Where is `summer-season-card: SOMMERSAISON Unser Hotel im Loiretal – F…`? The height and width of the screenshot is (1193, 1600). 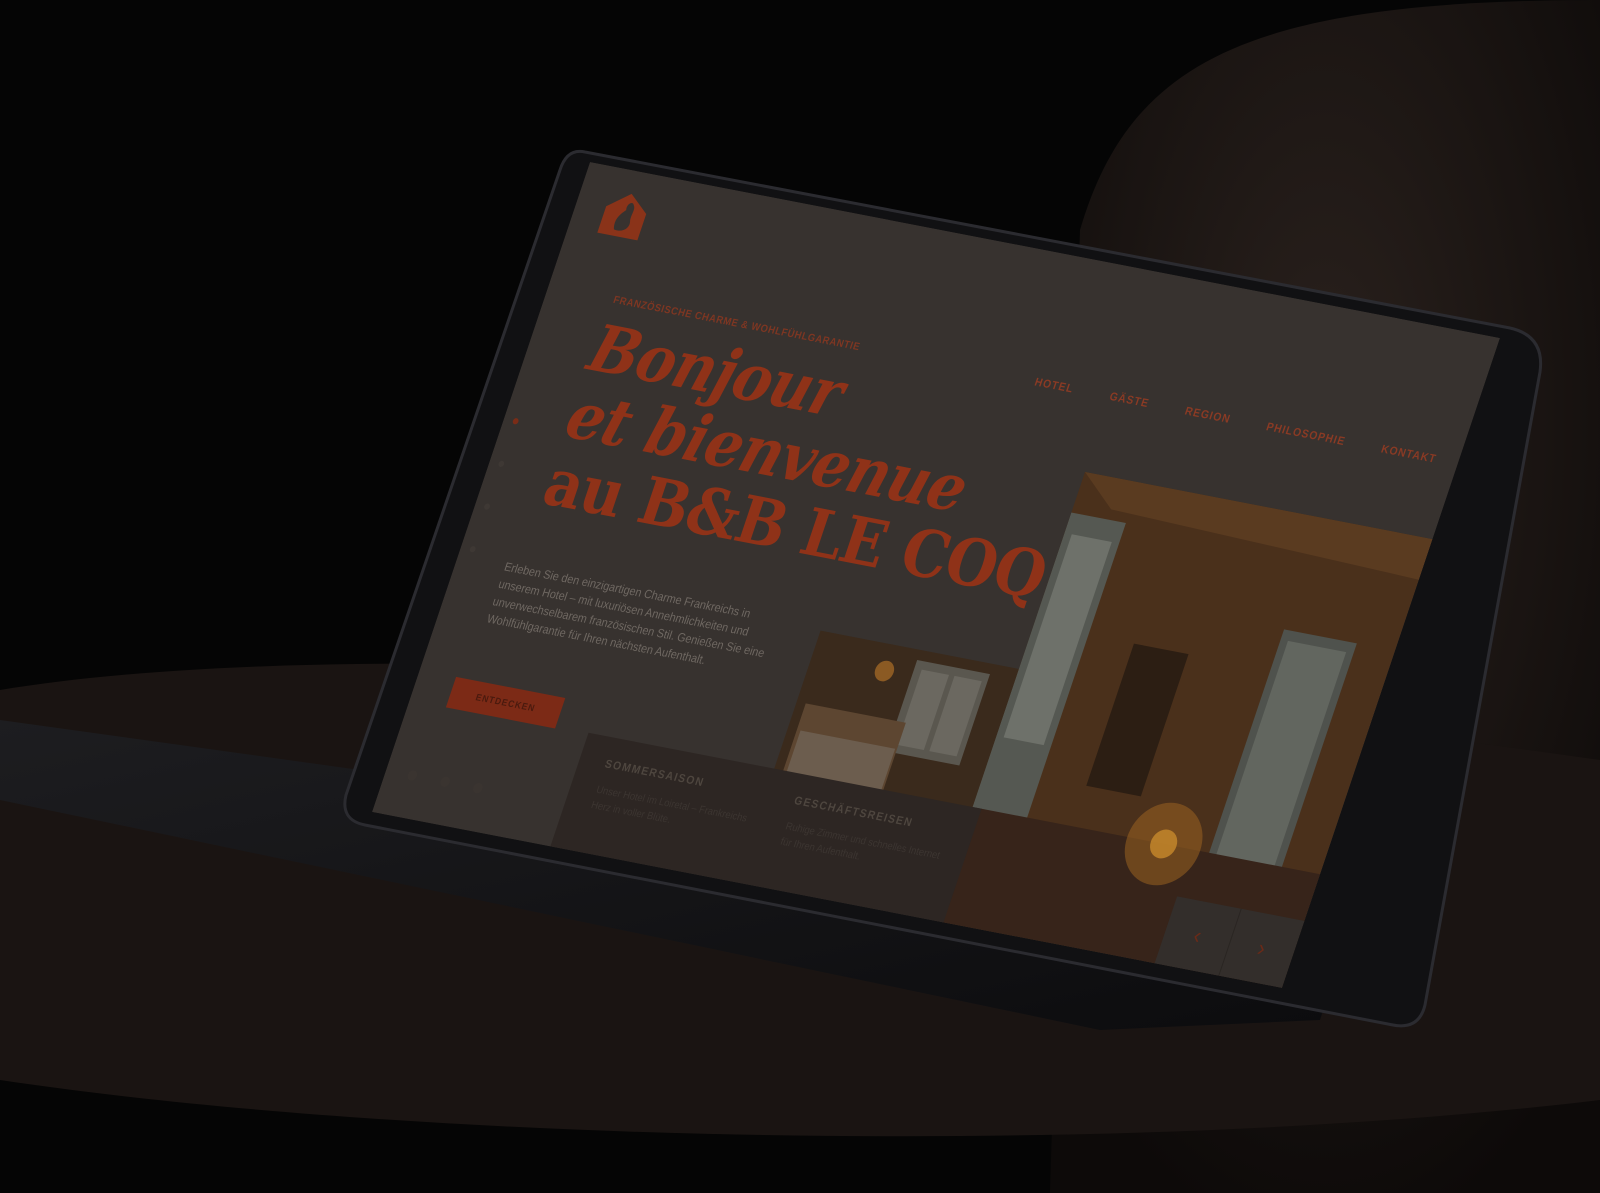 summer-season-card: SOMMERSAISON Unser Hotel im Loiretal – F… is located at coordinates (680, 801).